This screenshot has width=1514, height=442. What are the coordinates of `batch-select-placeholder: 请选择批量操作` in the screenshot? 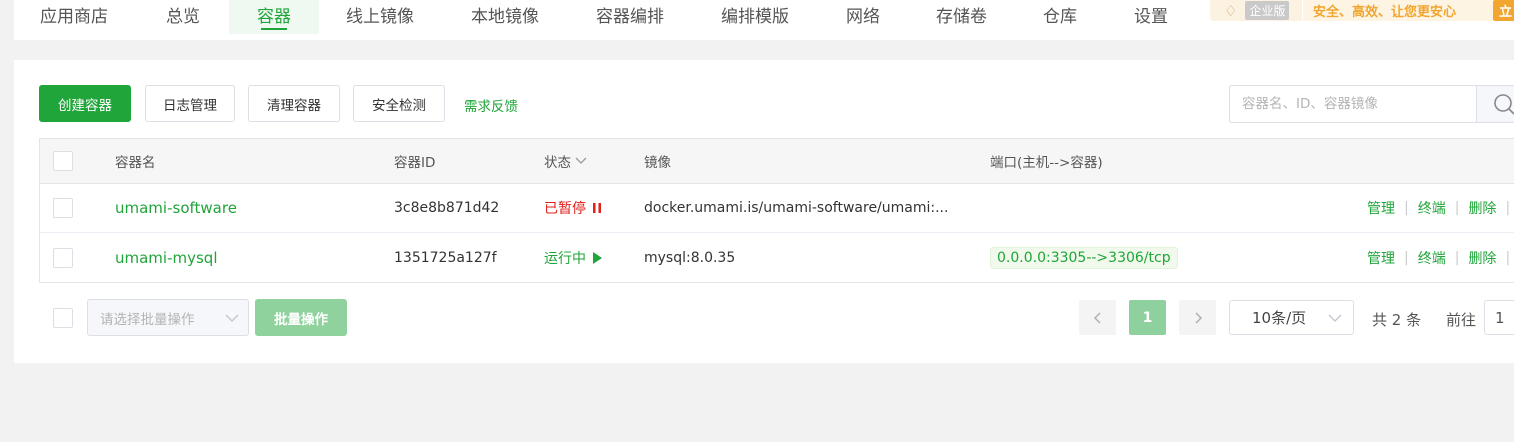 It's located at (147, 319).